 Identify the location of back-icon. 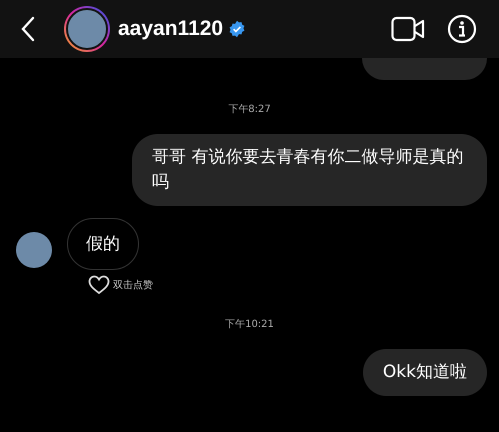
(28, 29).